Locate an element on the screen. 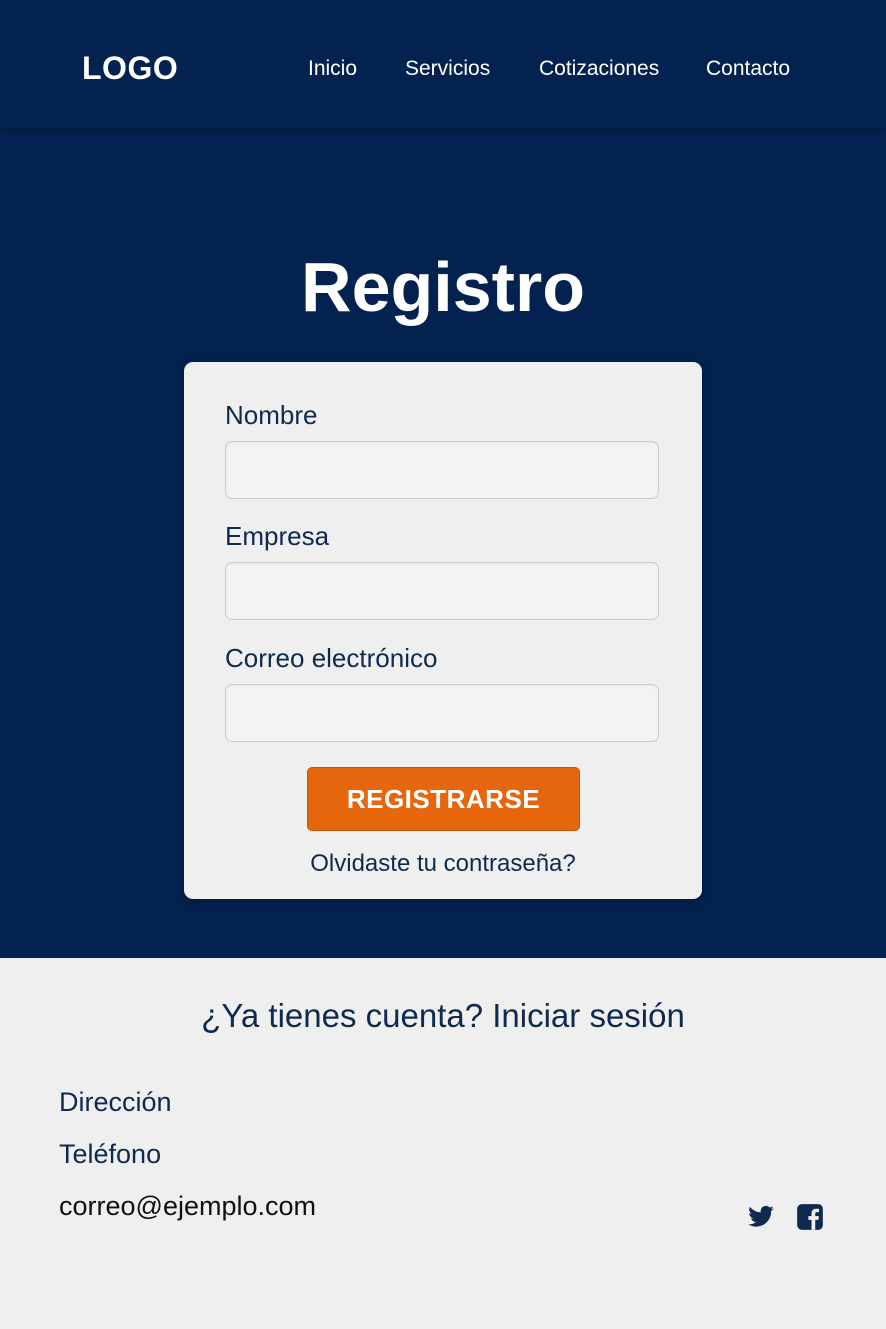 The image size is (886, 1329). address-text: Dirección is located at coordinates (115, 1102).